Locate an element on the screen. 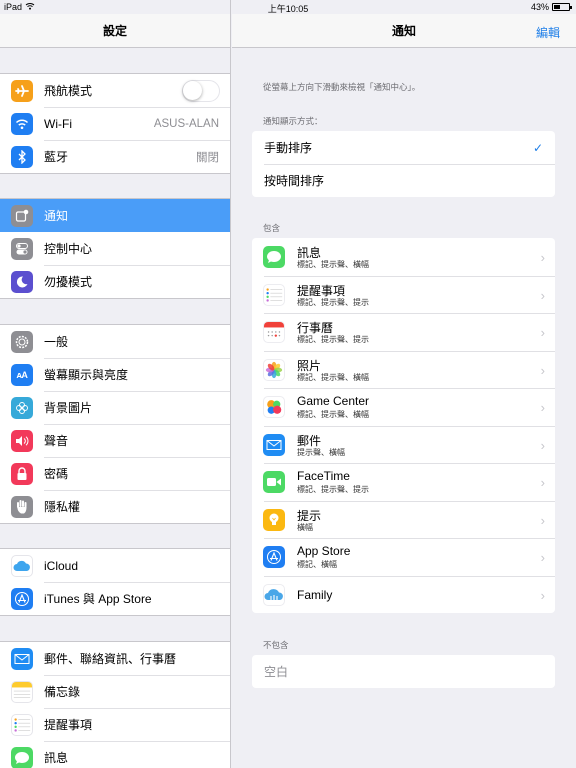 The height and width of the screenshot is (768, 576). battery-percent: 43% is located at coordinates (539, 7).